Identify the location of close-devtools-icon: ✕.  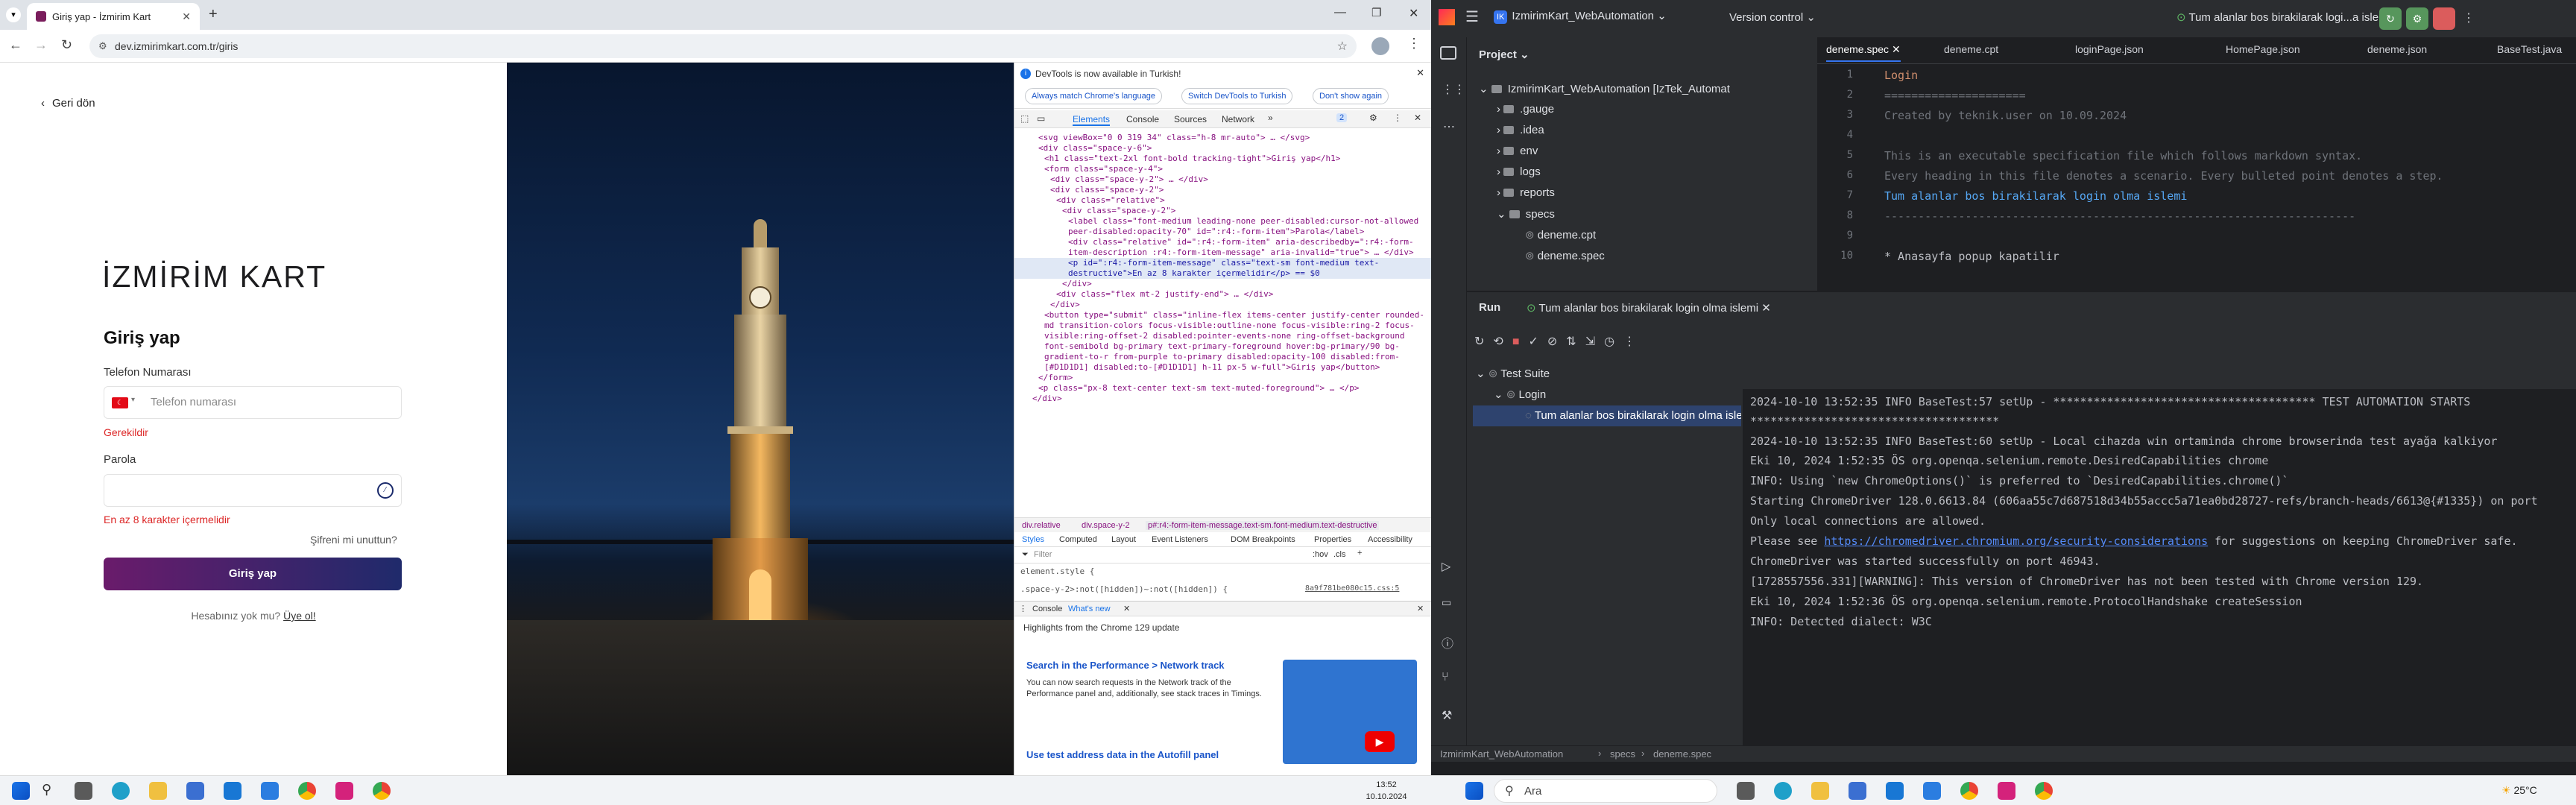
(1417, 118).